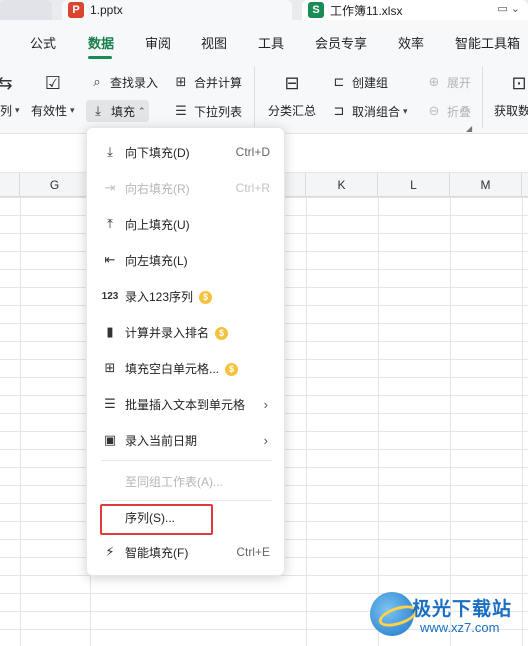  Describe the element at coordinates (448, 82) in the screenshot. I see `expand-button: ⊕ 展开` at that location.